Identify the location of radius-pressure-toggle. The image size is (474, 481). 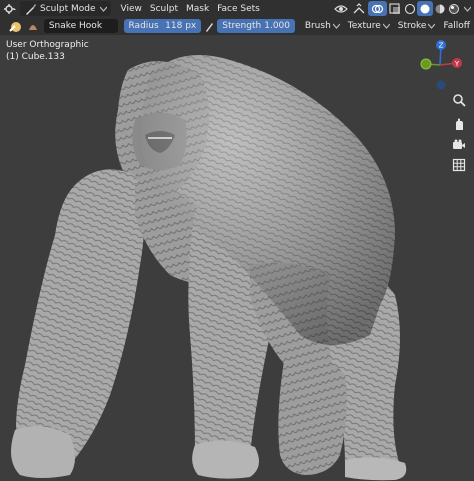
(209, 26).